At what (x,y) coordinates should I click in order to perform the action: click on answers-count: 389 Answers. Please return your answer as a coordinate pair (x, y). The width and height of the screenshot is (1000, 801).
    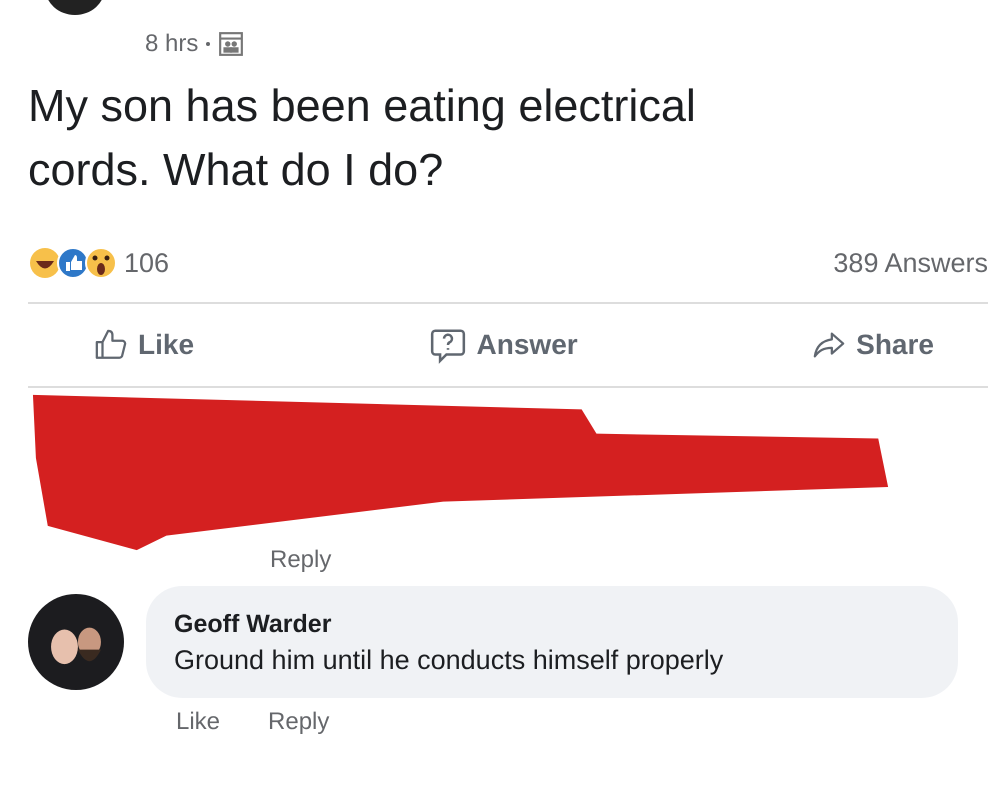
    Looking at the image, I should click on (910, 263).